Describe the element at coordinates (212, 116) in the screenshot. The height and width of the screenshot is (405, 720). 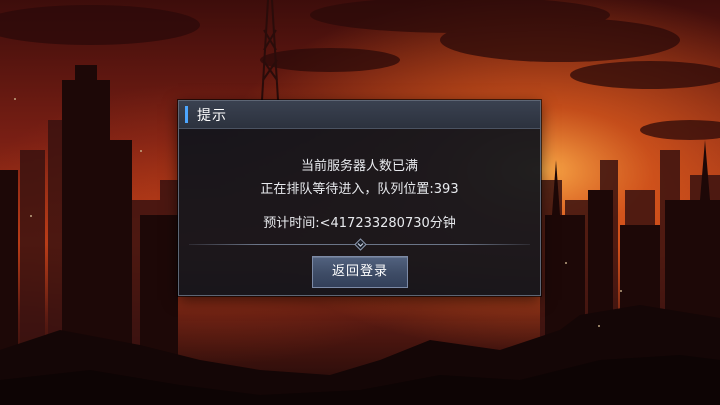
I see `dialog-title: 提示` at that location.